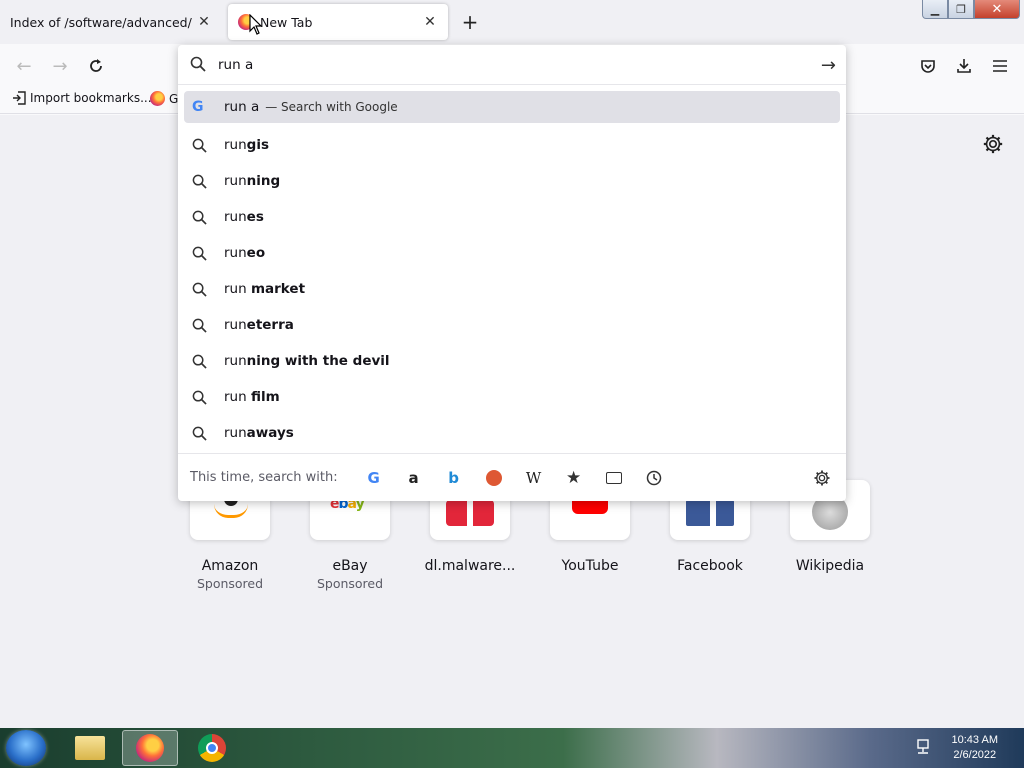  What do you see at coordinates (454, 478) in the screenshot?
I see `bing-icon: b` at bounding box center [454, 478].